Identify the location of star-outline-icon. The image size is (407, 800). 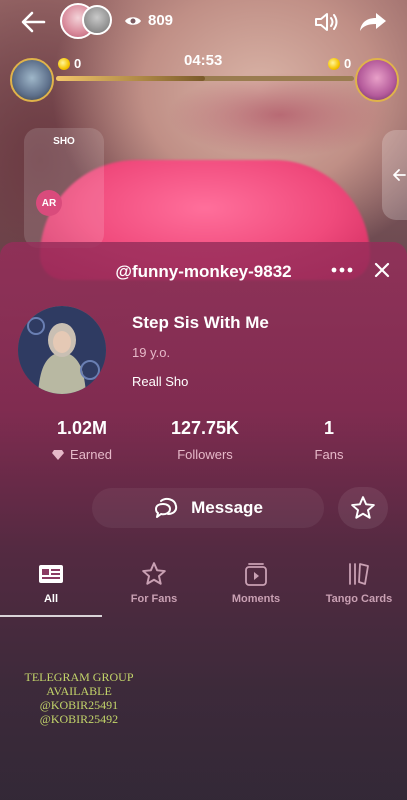
(363, 507).